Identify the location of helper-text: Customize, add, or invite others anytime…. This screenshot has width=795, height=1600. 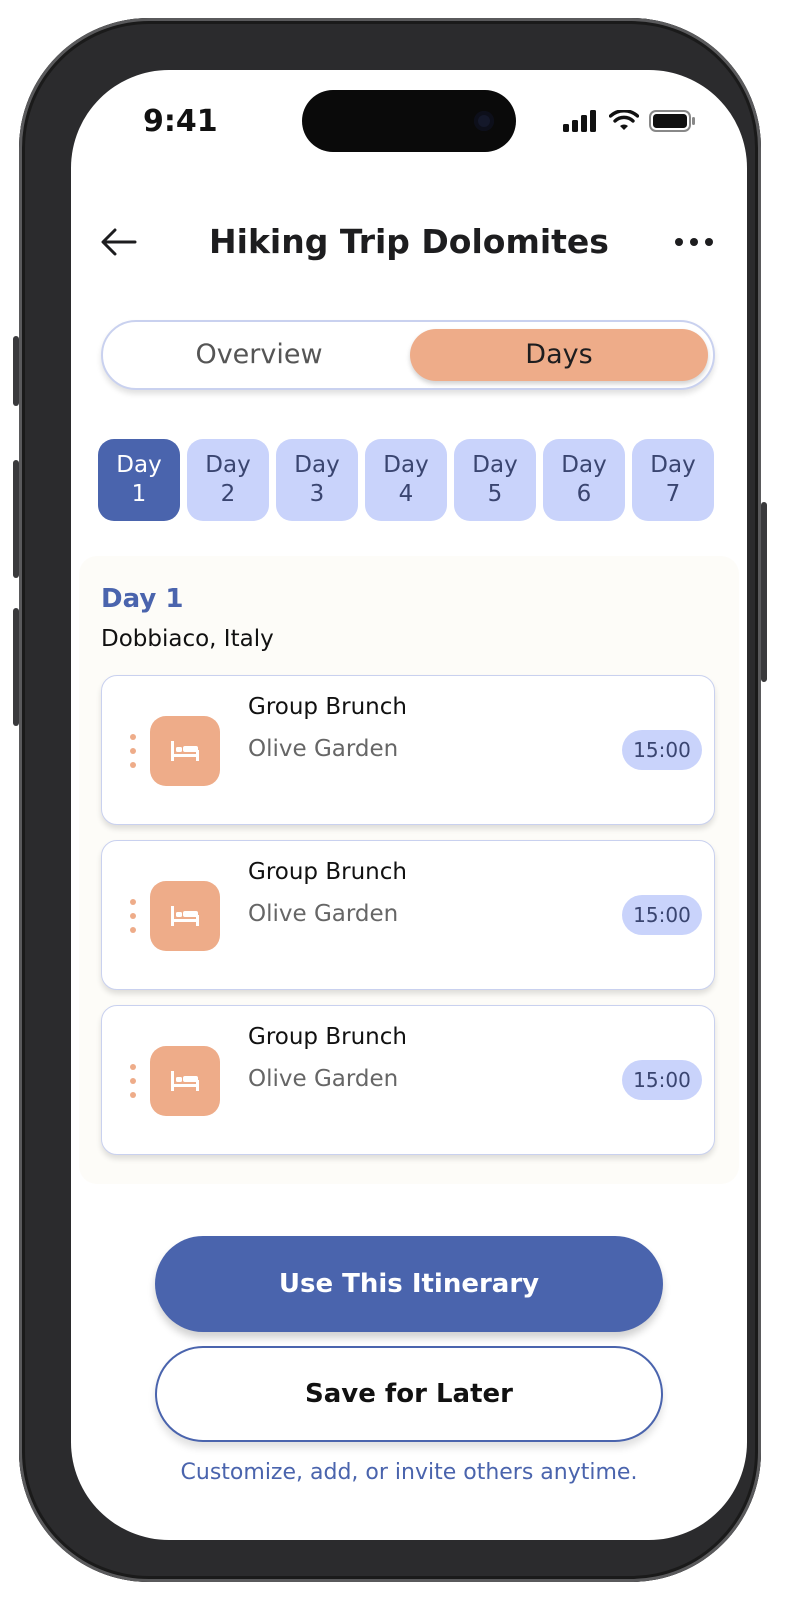
(409, 1472).